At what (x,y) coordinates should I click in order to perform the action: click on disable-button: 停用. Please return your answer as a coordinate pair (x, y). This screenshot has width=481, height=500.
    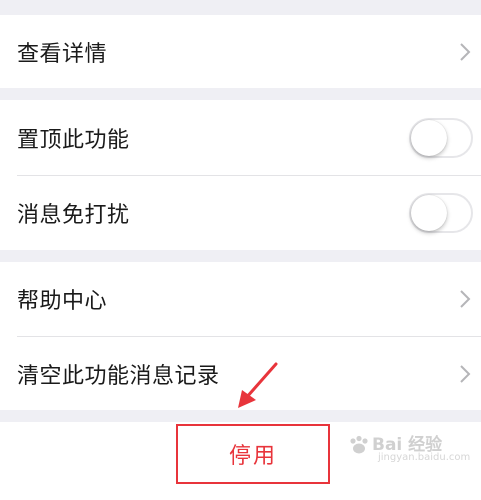
    Looking at the image, I should click on (253, 454).